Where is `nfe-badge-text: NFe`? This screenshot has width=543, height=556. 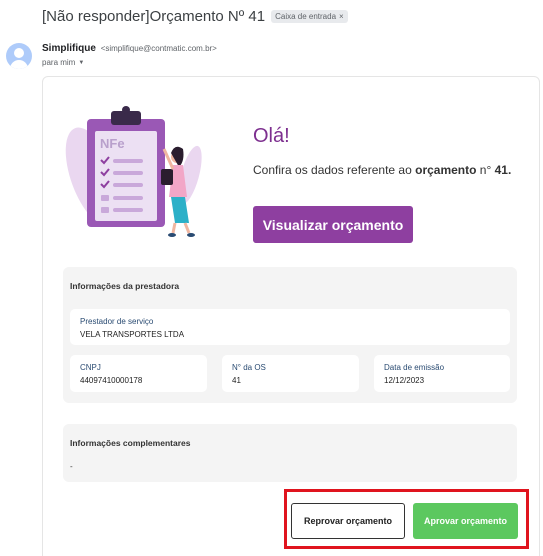 nfe-badge-text: NFe is located at coordinates (112, 143).